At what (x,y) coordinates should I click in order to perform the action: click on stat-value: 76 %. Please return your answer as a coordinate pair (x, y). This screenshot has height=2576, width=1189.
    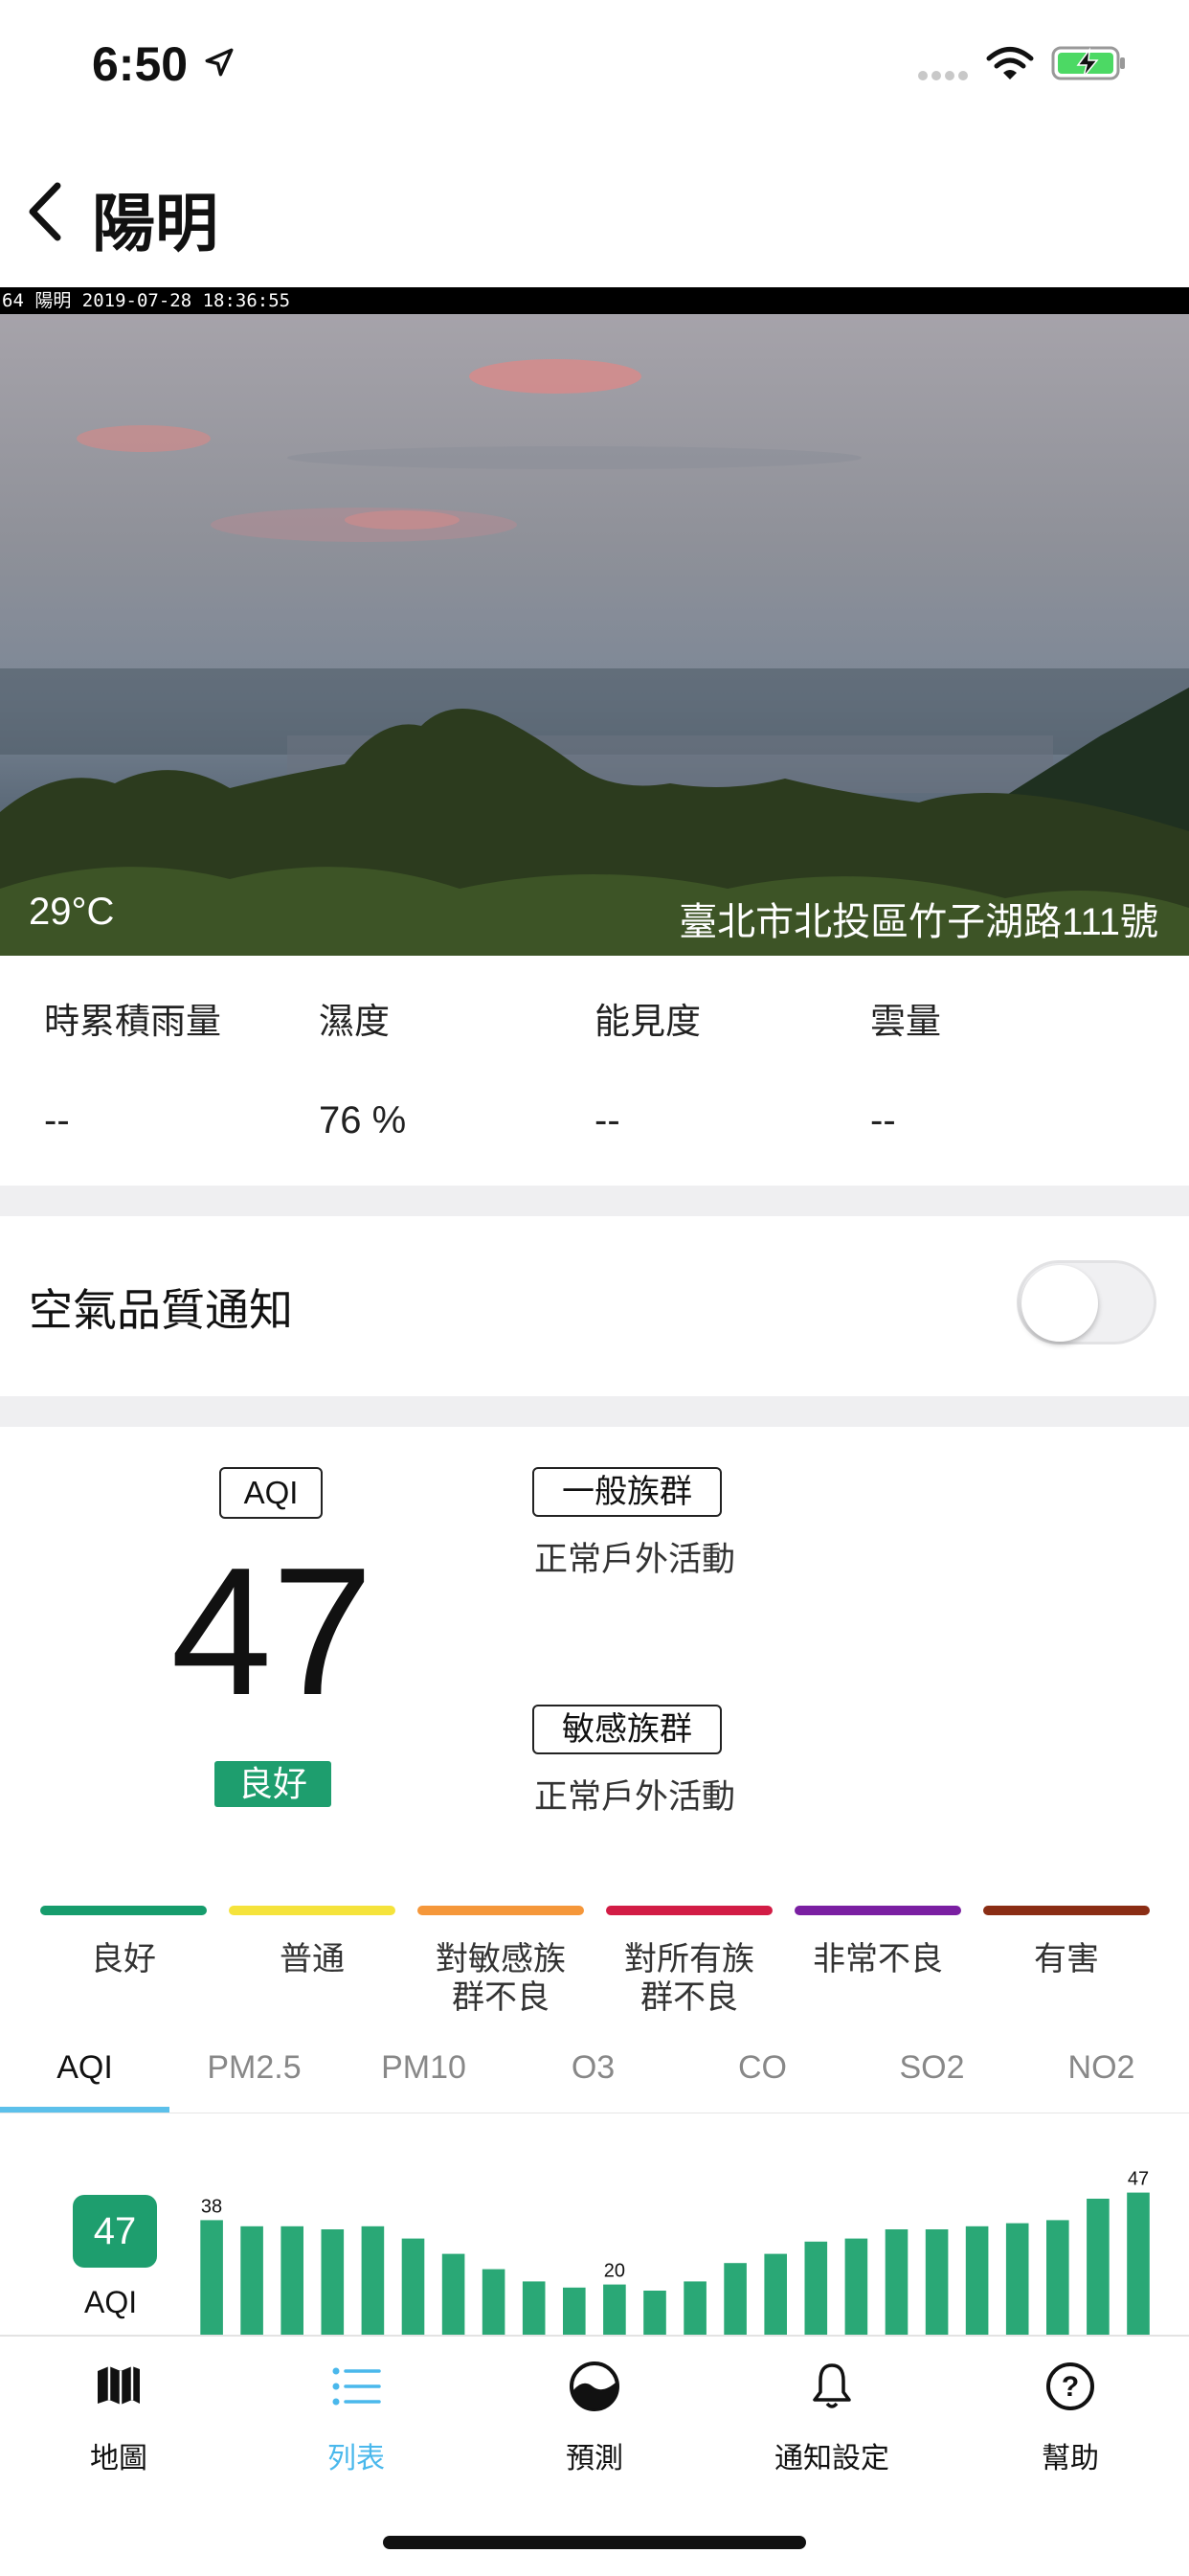
    Looking at the image, I should click on (363, 1120).